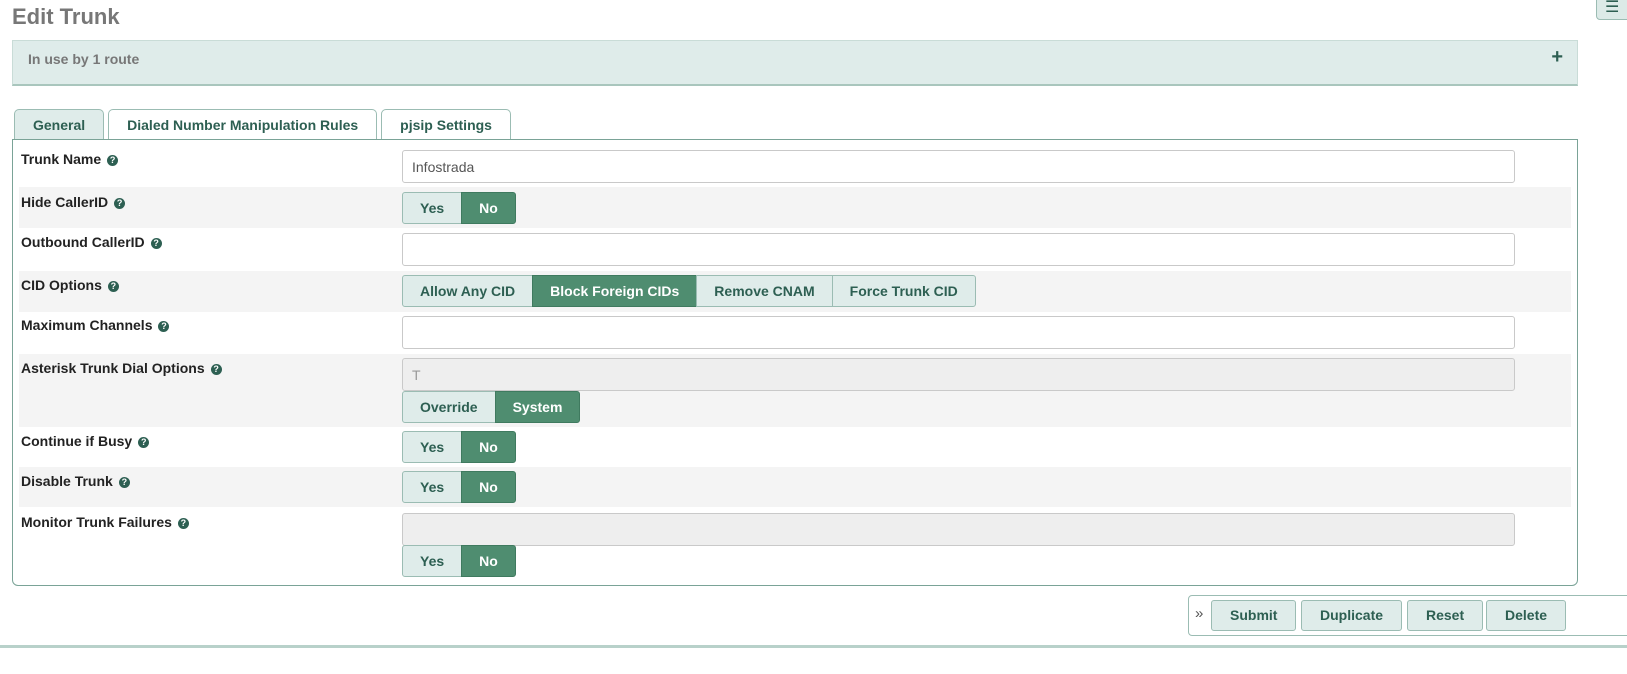  Describe the element at coordinates (1445, 615) in the screenshot. I see `reset-button: Reset` at that location.